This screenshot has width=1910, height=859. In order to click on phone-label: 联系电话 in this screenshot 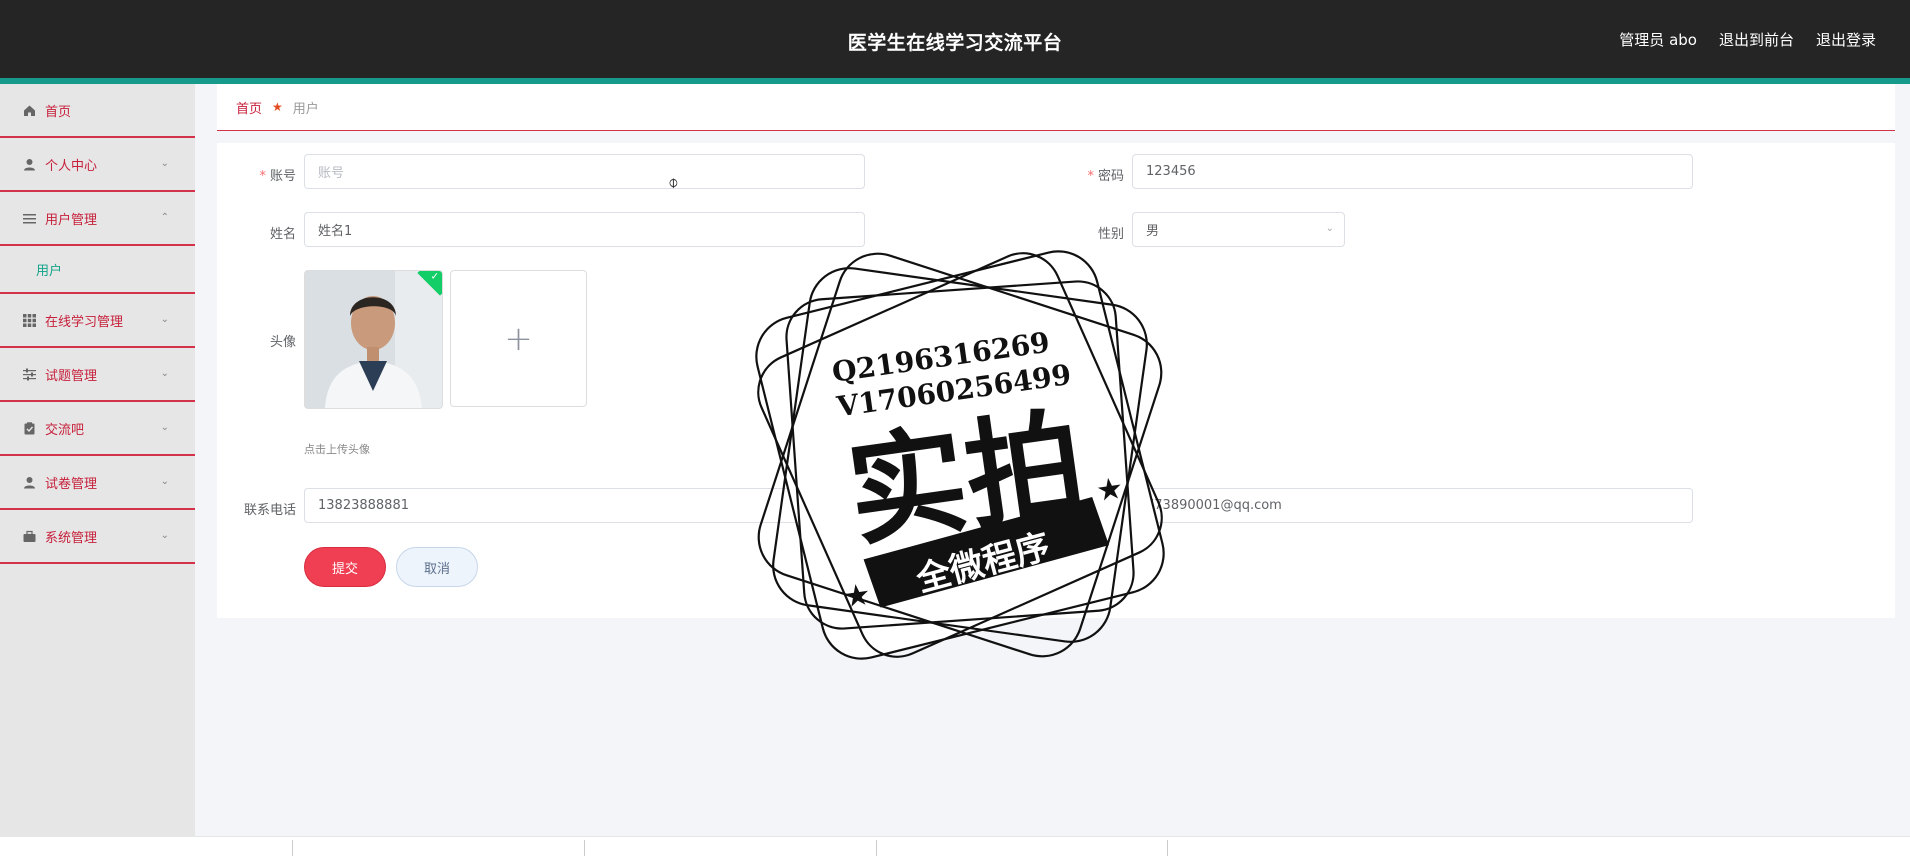, I will do `click(269, 510)`.